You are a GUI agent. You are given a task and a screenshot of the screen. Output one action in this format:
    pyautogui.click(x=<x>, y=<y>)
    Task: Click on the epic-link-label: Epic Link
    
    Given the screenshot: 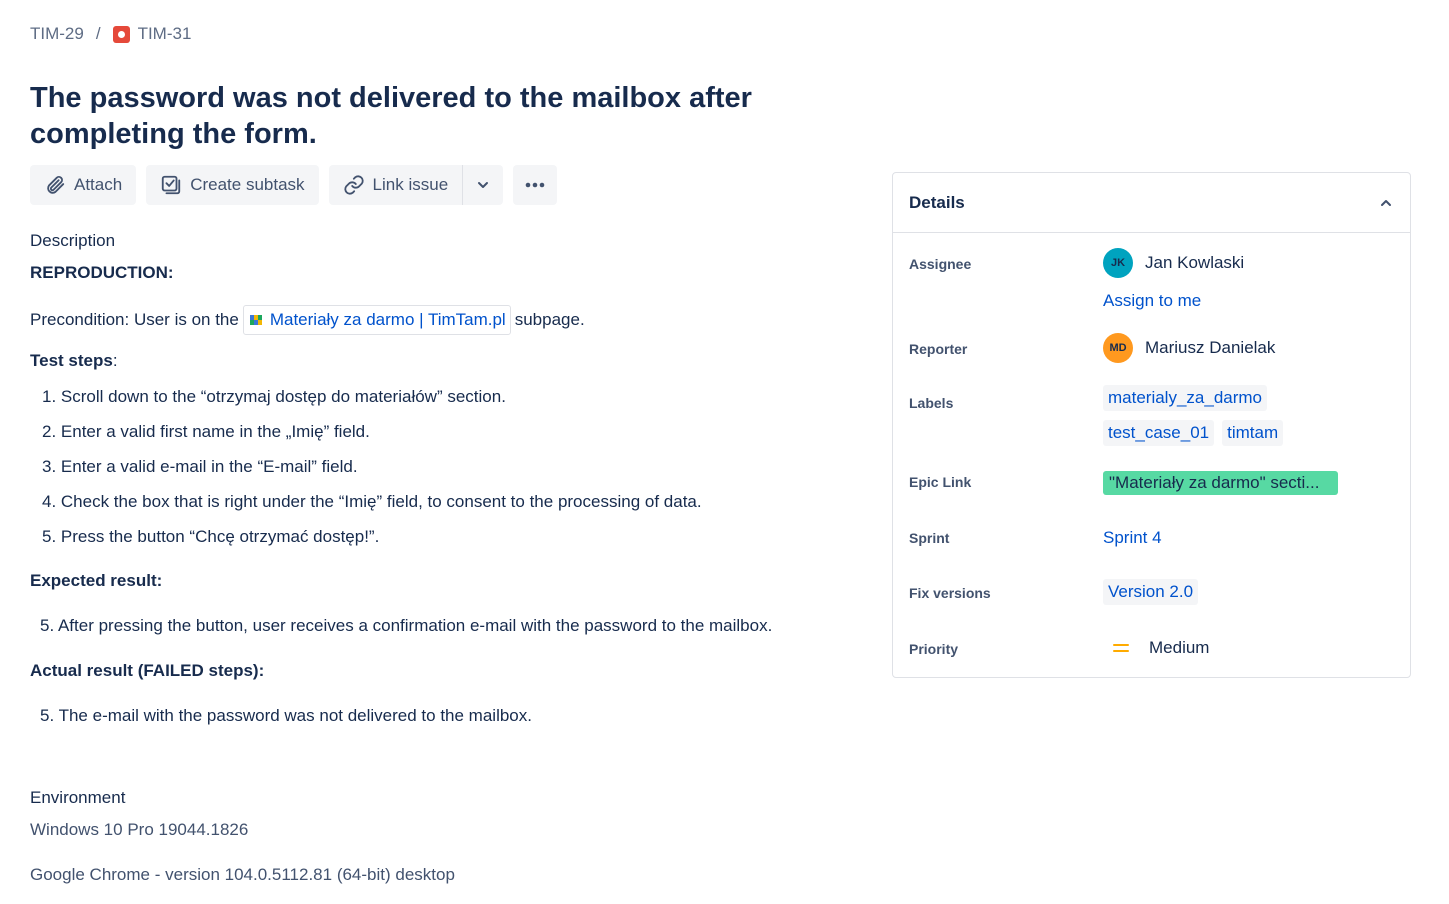 What is the action you would take?
    pyautogui.click(x=940, y=482)
    